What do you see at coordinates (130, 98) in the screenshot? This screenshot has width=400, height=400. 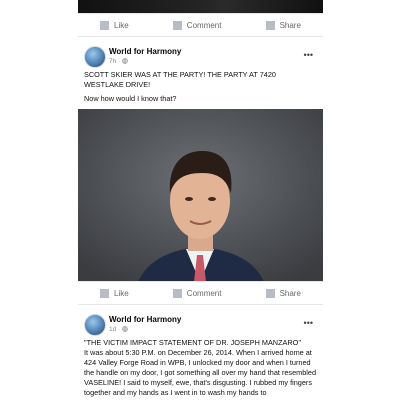 I see `post-text-secondary: Now how would I know that?` at bounding box center [130, 98].